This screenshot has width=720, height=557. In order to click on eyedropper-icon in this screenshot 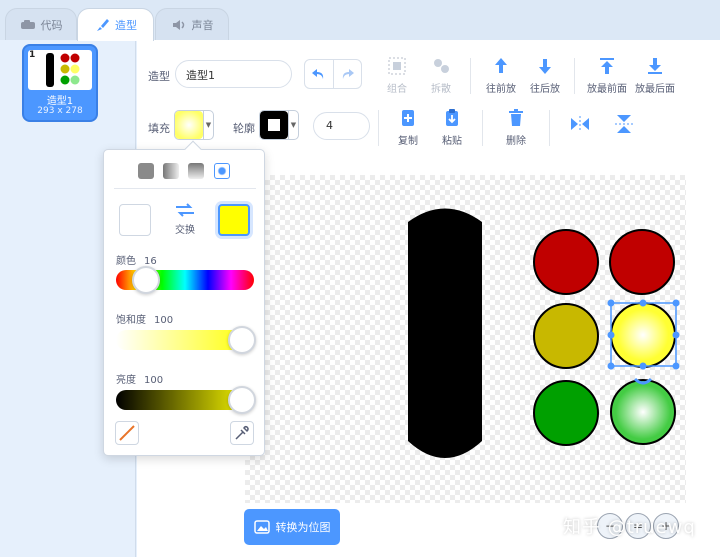, I will do `click(242, 432)`.